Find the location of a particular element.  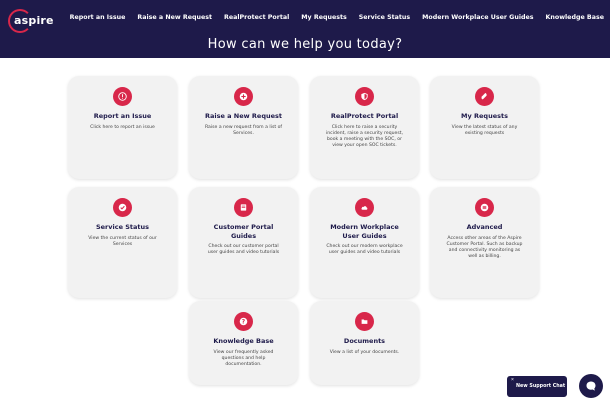

card-title: RealProtect Portal is located at coordinates (364, 116).